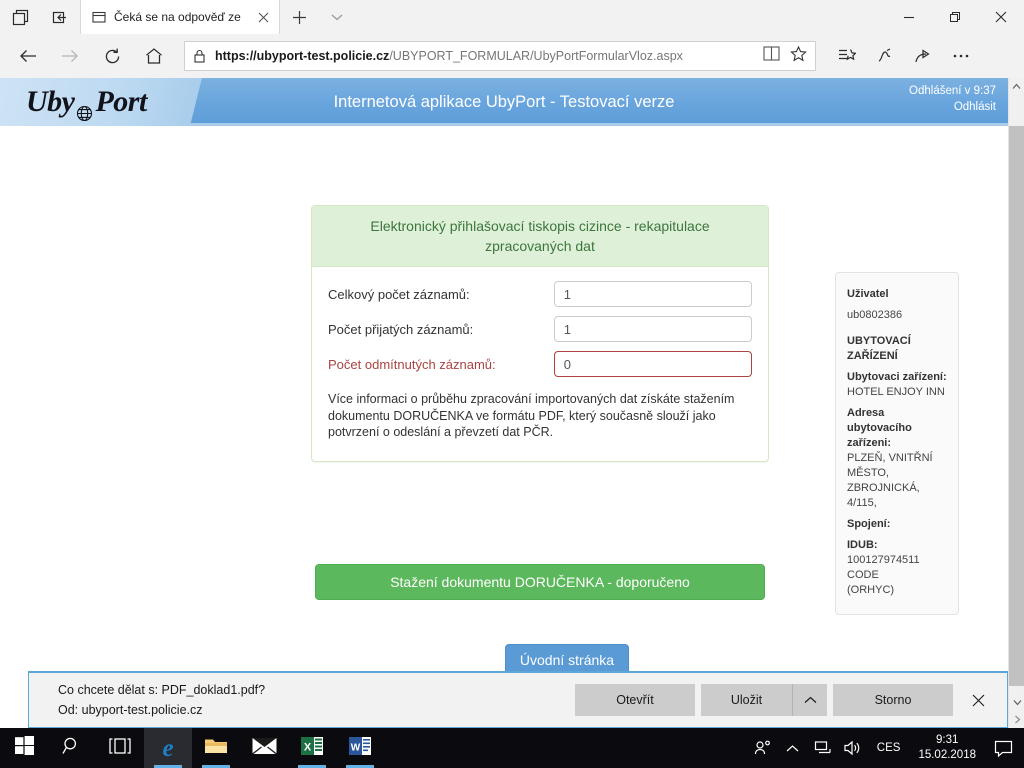 The width and height of the screenshot is (1024, 768). What do you see at coordinates (299, 17) in the screenshot?
I see `new-tab-button` at bounding box center [299, 17].